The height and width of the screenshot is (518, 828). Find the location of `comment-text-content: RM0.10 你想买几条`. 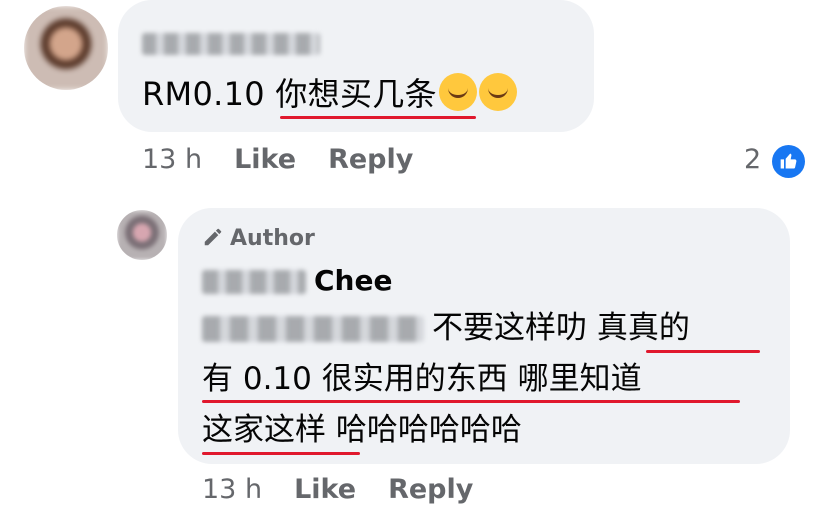

comment-text-content: RM0.10 你想买几条 is located at coordinates (289, 94).